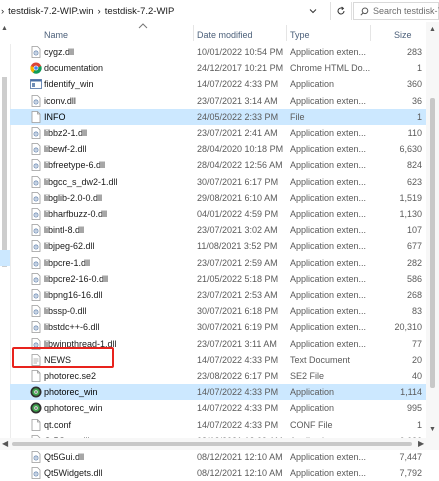 This screenshot has height=481, width=439. What do you see at coordinates (70, 376) in the screenshot?
I see `file-name: photorec.se2` at bounding box center [70, 376].